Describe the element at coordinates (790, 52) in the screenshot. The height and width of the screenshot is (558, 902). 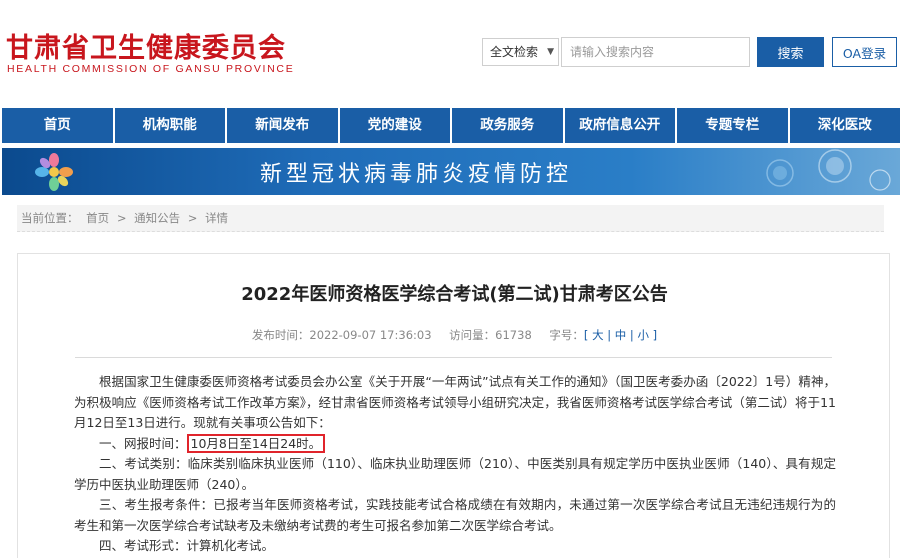
I see `search-button: 搜索` at that location.